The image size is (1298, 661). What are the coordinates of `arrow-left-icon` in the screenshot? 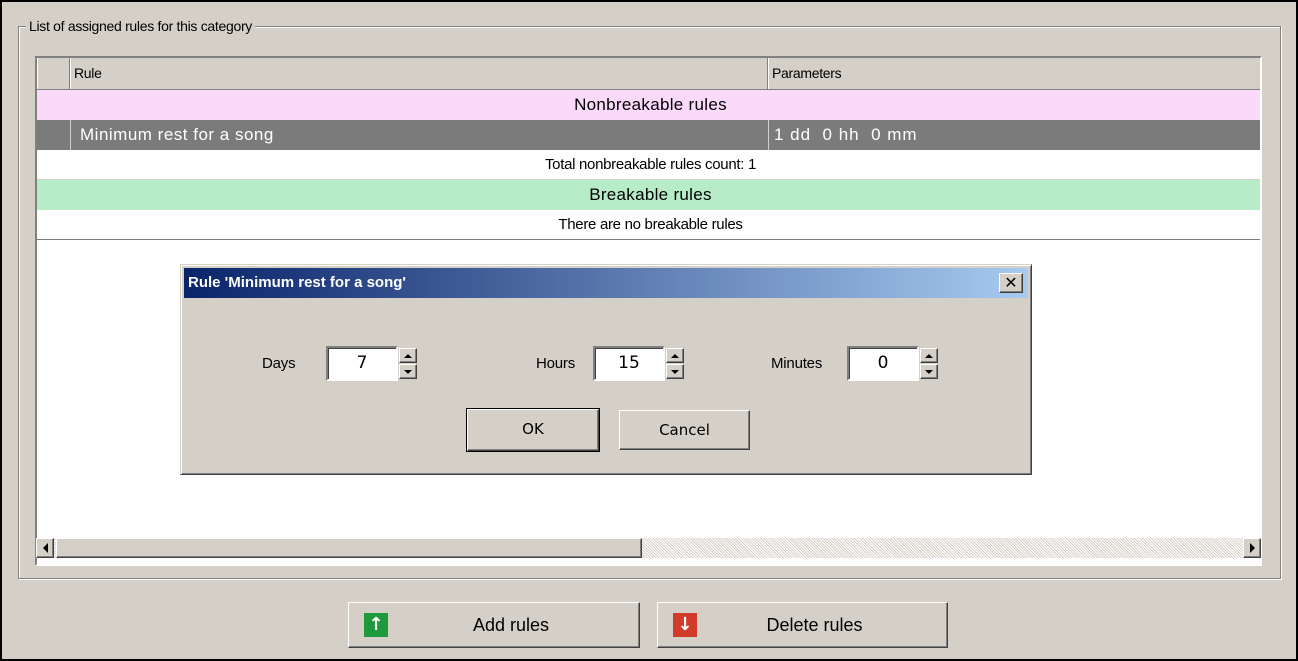 It's located at (45, 548).